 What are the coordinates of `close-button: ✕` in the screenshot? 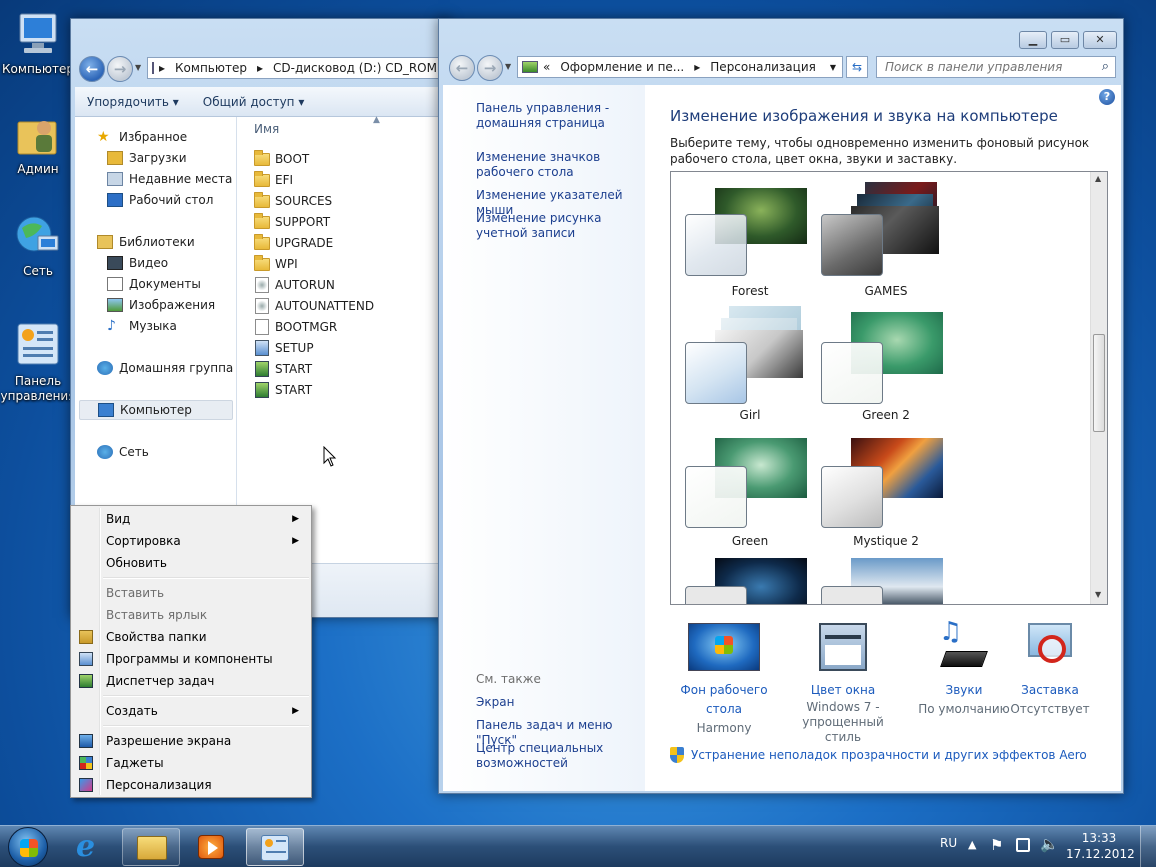 It's located at (1100, 40).